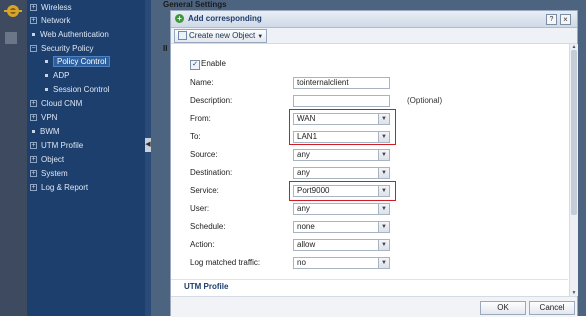 This screenshot has height=317, width=586. What do you see at coordinates (341, 209) in the screenshot?
I see `user-select: any ▼` at bounding box center [341, 209].